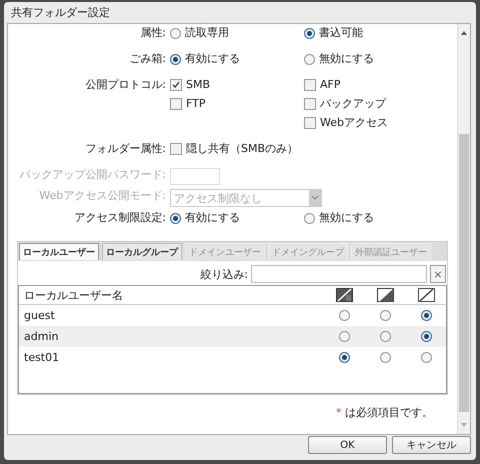  What do you see at coordinates (125, 85) in the screenshot?
I see `field-label: 公開プロトコル:` at bounding box center [125, 85].